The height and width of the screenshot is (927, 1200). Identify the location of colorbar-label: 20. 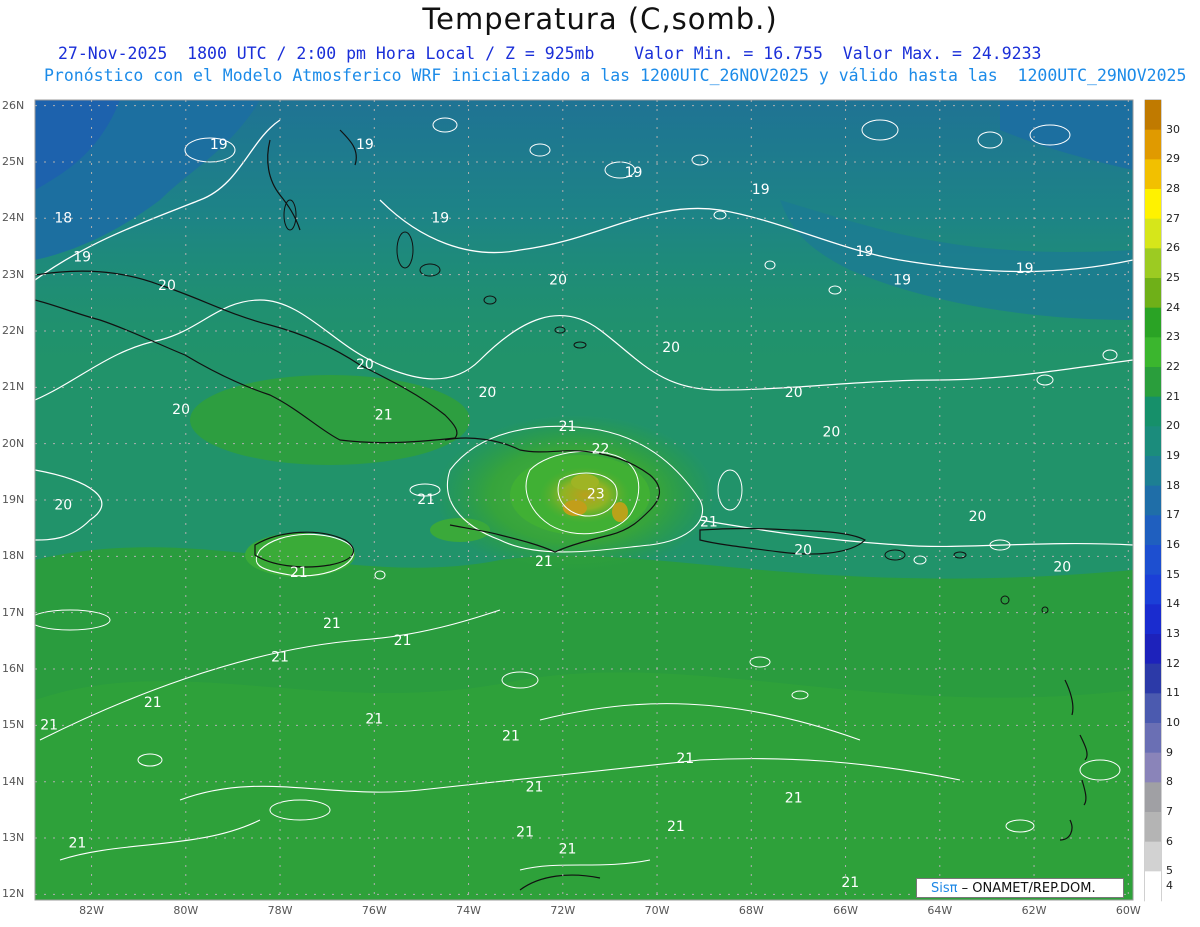
(1173, 426).